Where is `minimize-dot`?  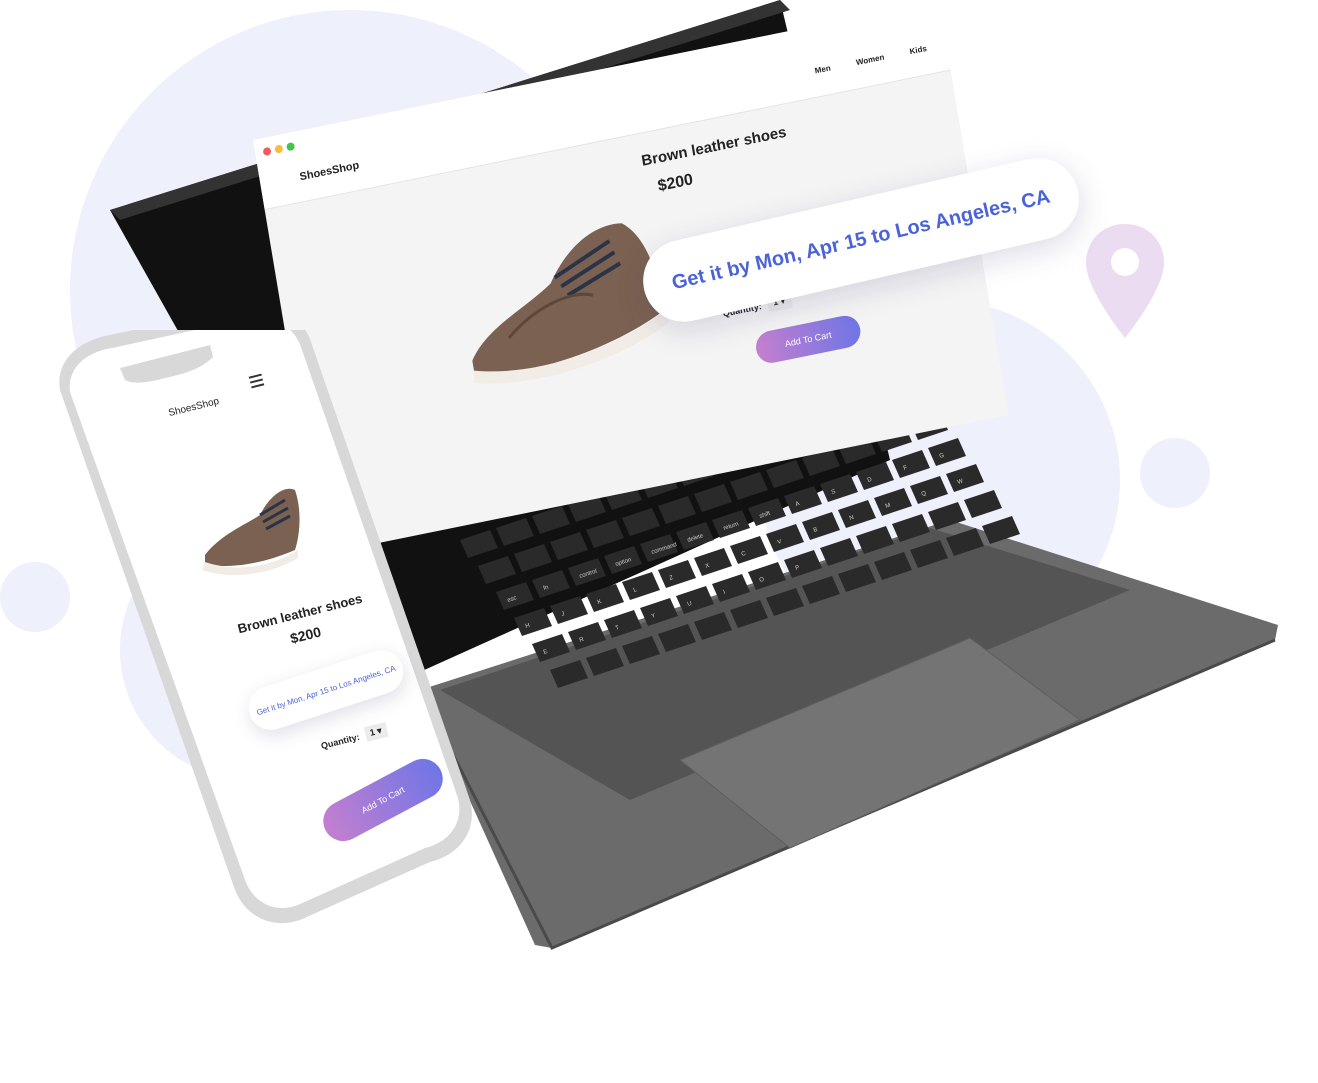
minimize-dot is located at coordinates (279, 149).